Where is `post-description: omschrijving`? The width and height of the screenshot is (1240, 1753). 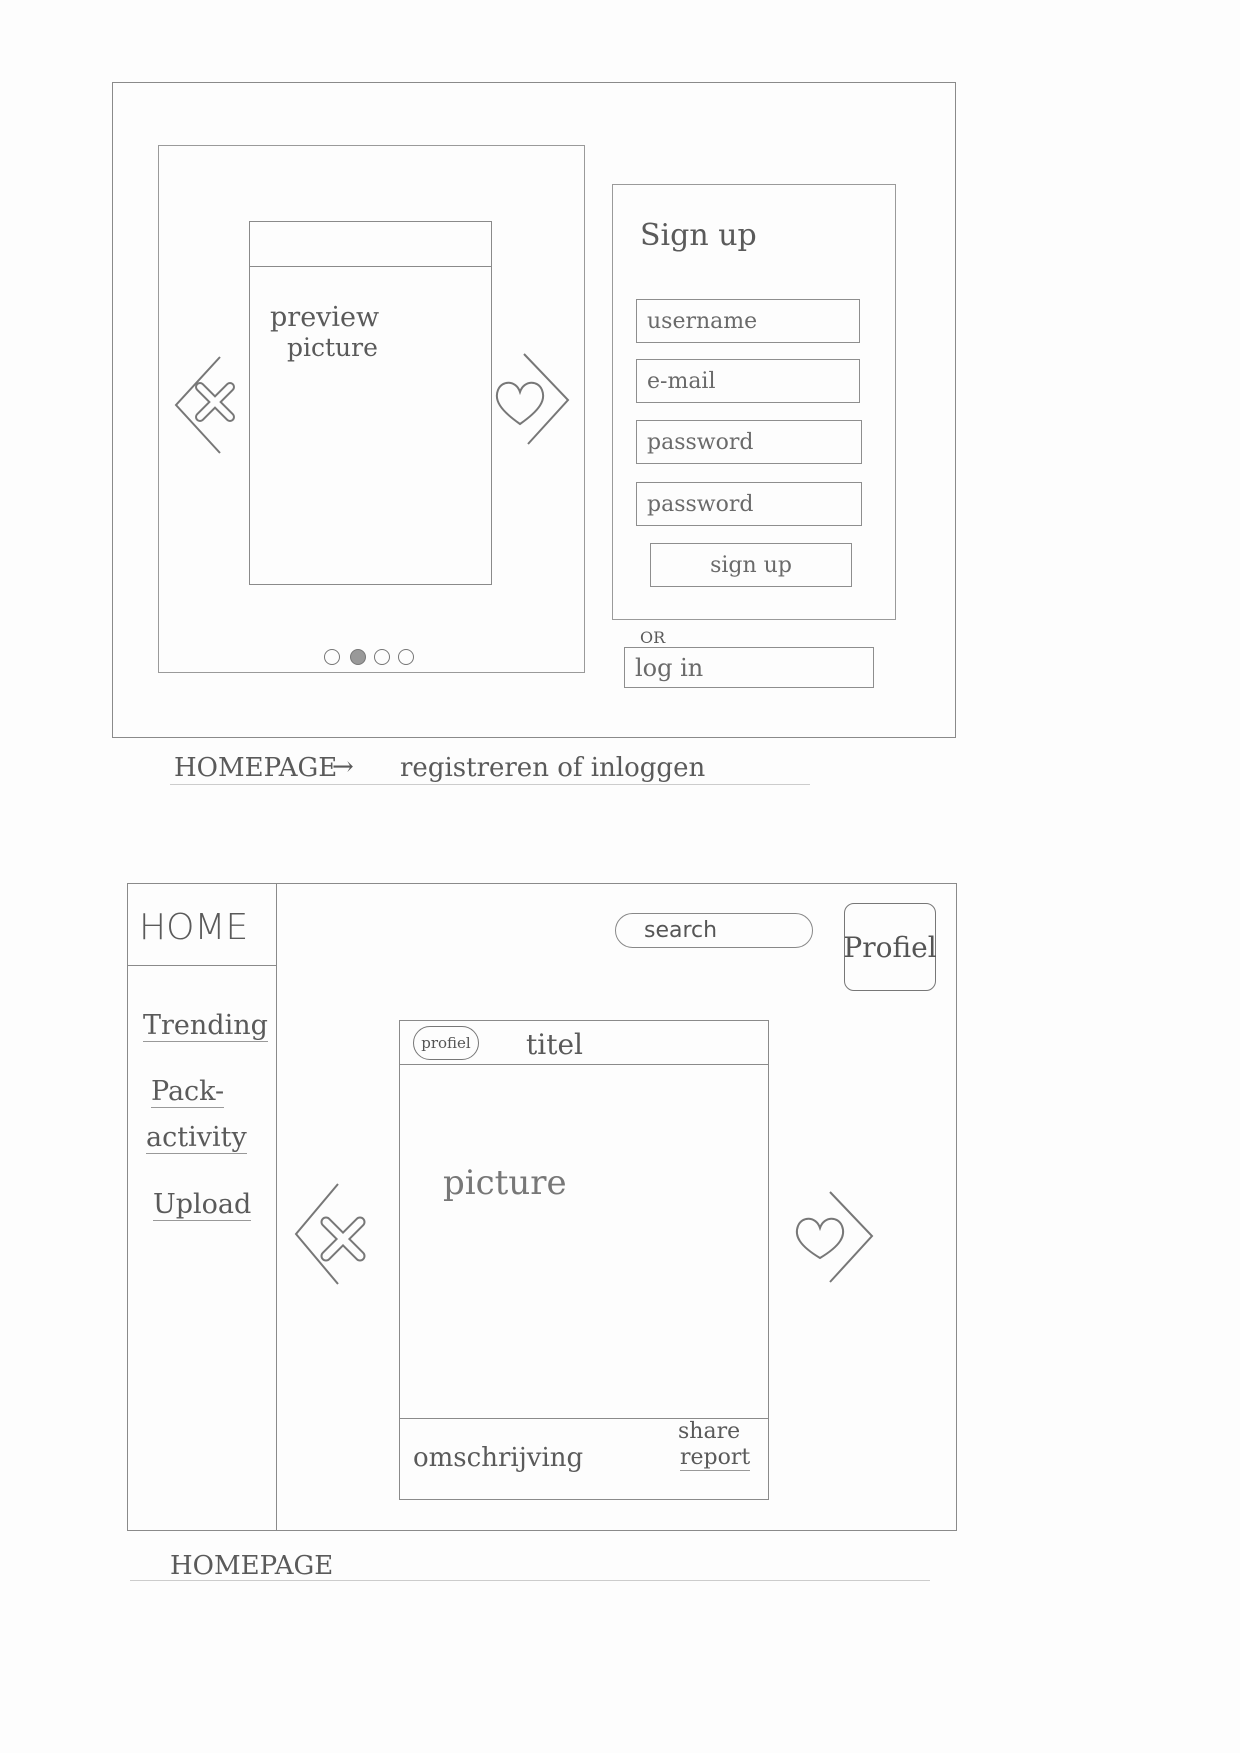 post-description: omschrijving is located at coordinates (498, 1458).